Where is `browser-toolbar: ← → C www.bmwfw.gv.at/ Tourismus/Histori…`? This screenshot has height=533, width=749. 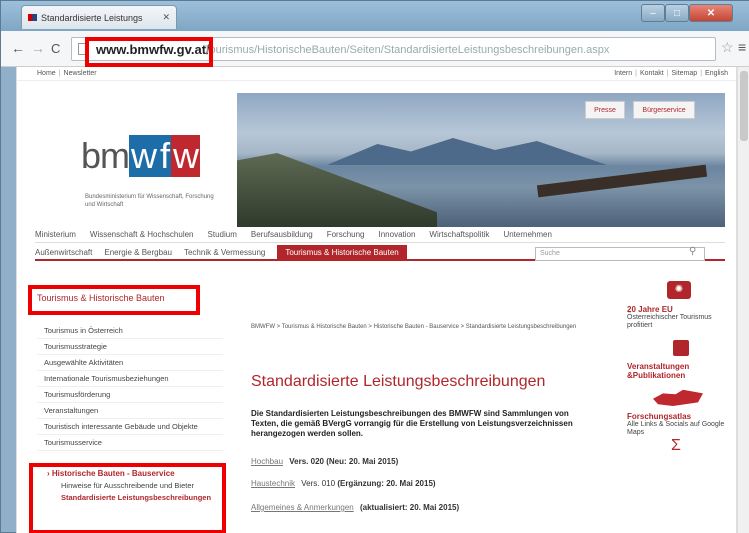 browser-toolbar: ← → C www.bmwfw.gv.at/ Tourismus/Histori… is located at coordinates (375, 49).